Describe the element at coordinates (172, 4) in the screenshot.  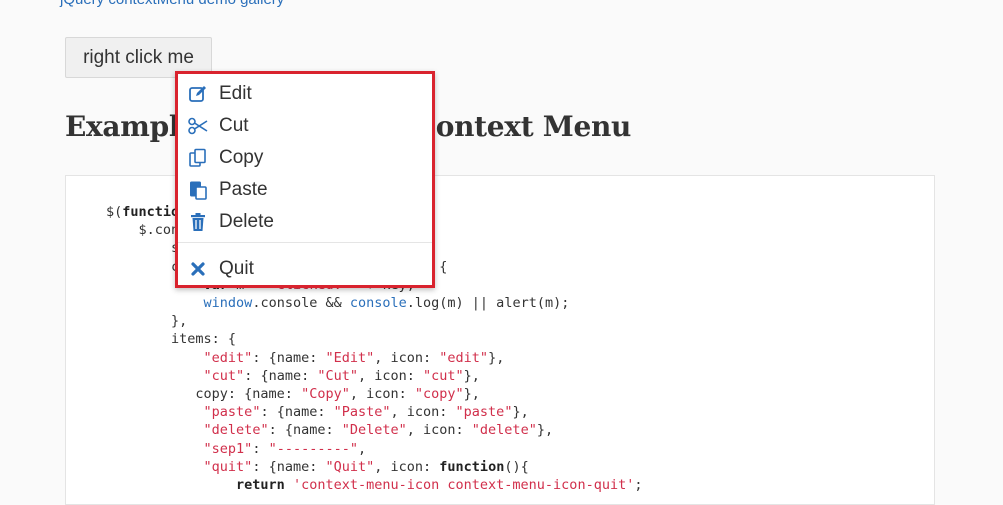
I see `top-link: jQuery contextMenu demo gallery` at that location.